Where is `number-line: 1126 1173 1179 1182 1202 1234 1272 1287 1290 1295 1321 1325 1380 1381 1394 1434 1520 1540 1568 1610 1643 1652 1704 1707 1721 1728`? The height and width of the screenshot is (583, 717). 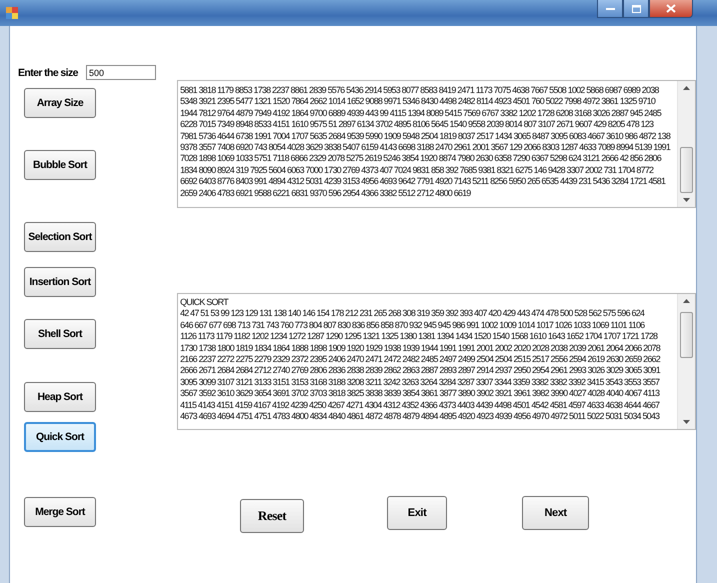
number-line: 1126 1173 1179 1182 1202 1234 1272 1287 1290 1295 1321 1325 1380 1381 1394 1434 1520 1540 1568 1610 1643 1652 1704 1707 1721 1728 is located at coordinates (419, 337).